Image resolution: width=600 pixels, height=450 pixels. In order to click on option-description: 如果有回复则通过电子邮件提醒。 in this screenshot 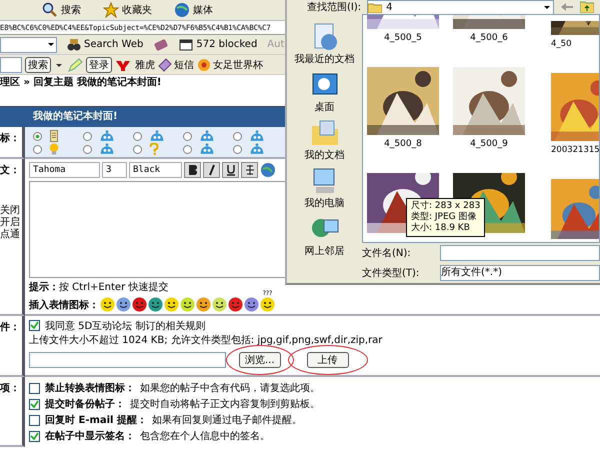, I will do `click(227, 420)`.